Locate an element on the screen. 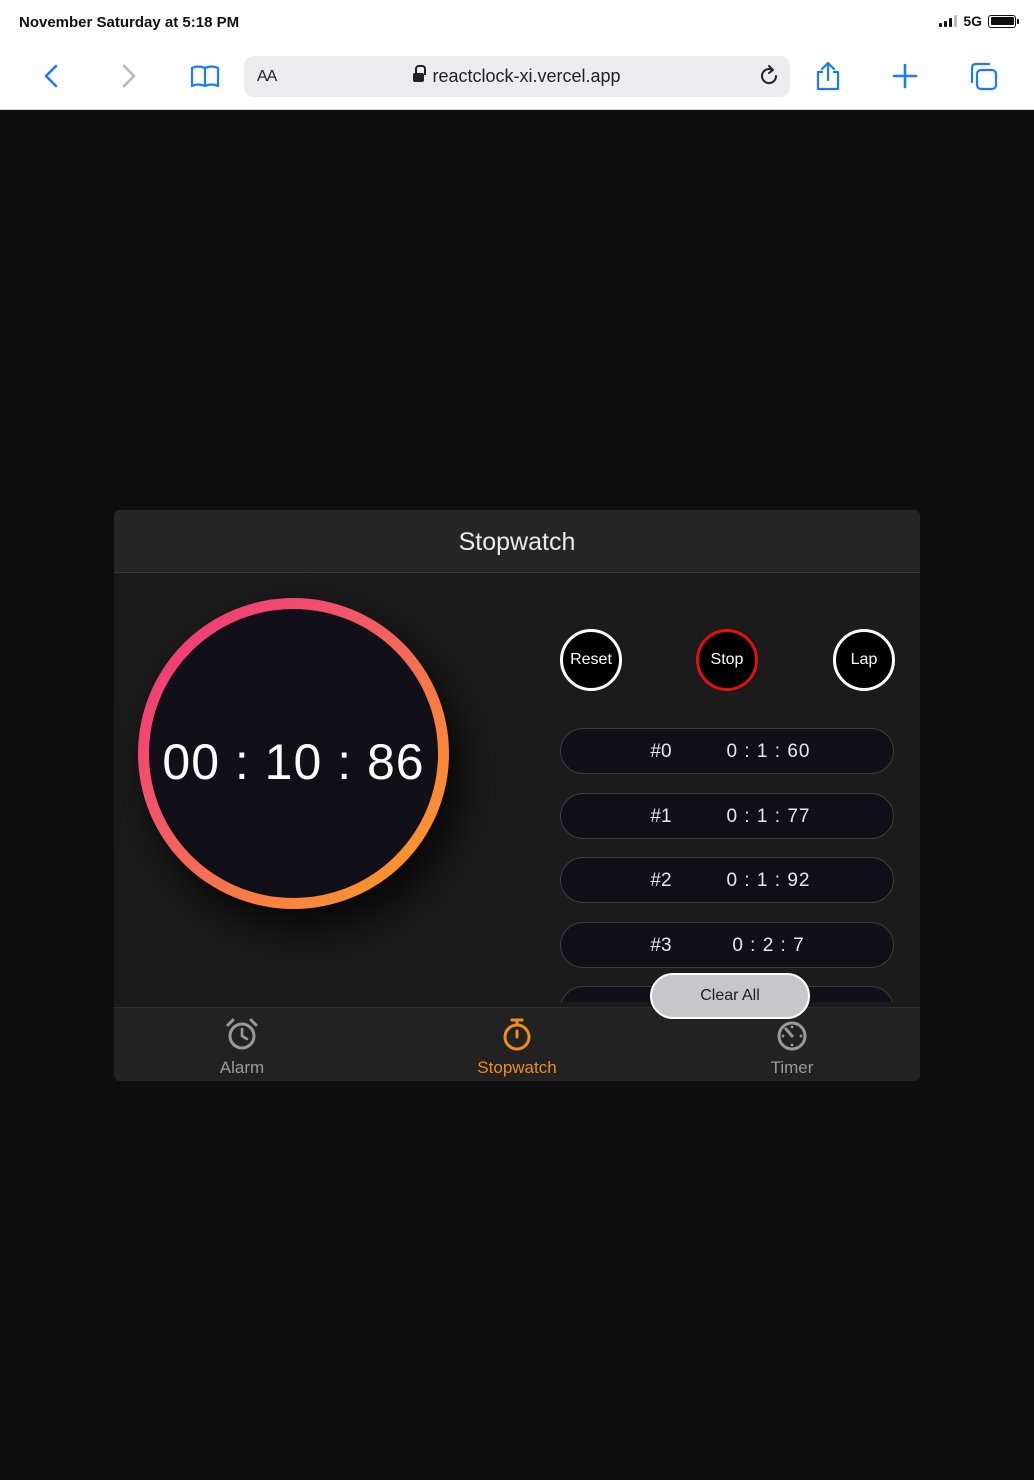 The height and width of the screenshot is (1480, 1034). lap-row: #2 0 : 1 : 92 is located at coordinates (727, 880).